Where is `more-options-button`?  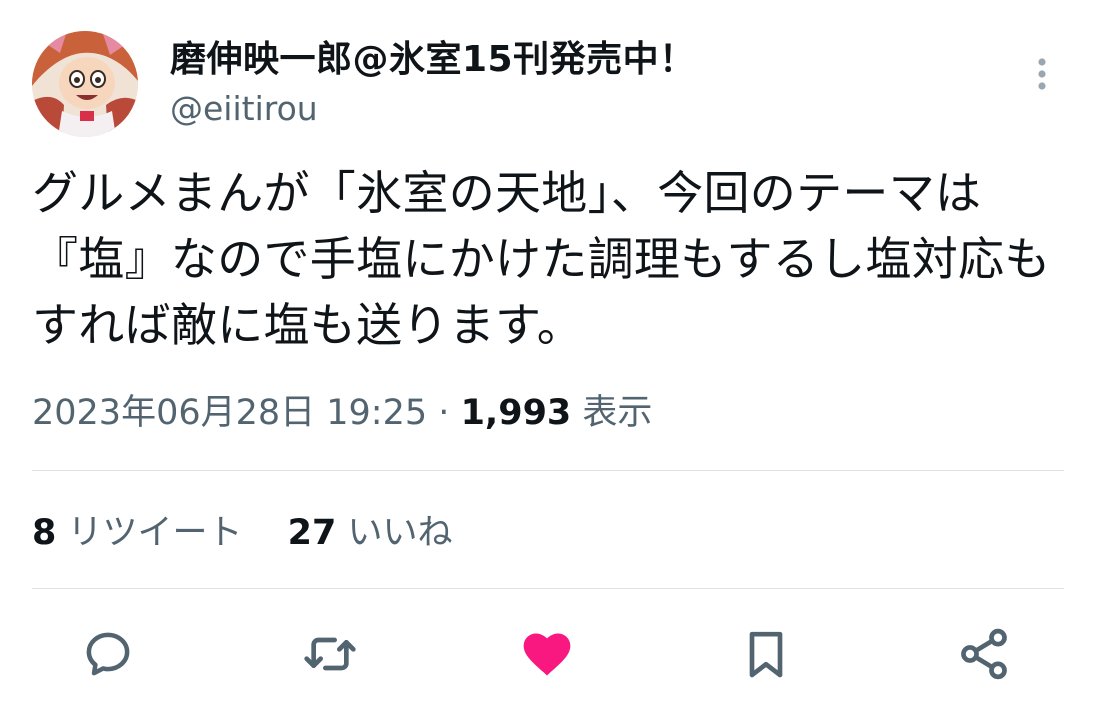 more-options-button is located at coordinates (1042, 76).